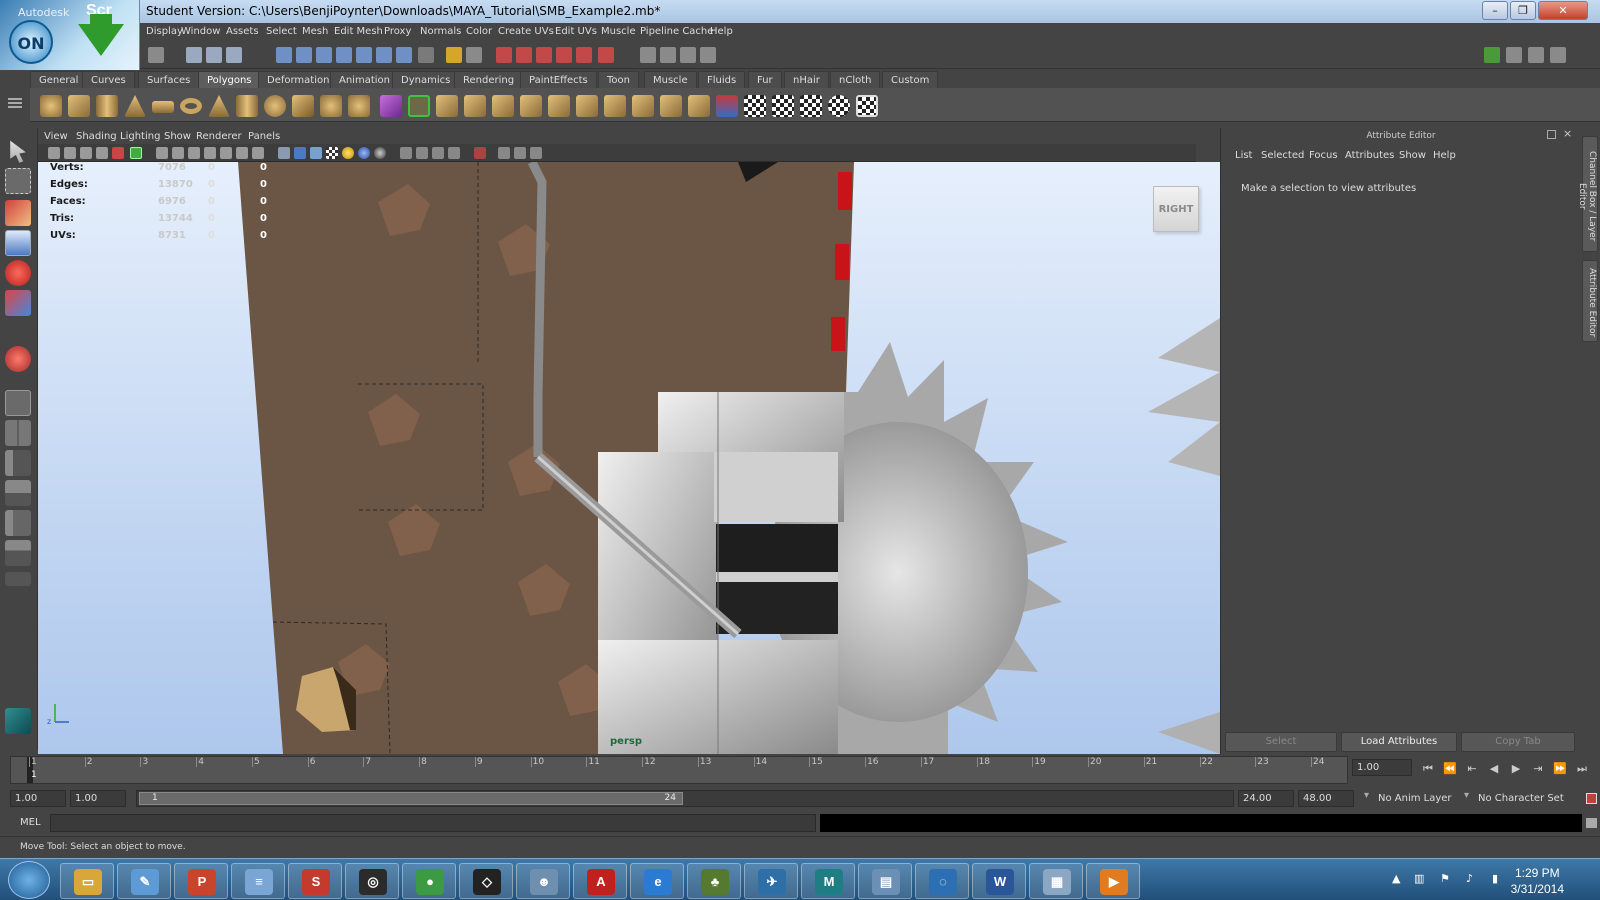  What do you see at coordinates (1494, 769) in the screenshot?
I see `play-backwards-icon: ◀` at bounding box center [1494, 769].